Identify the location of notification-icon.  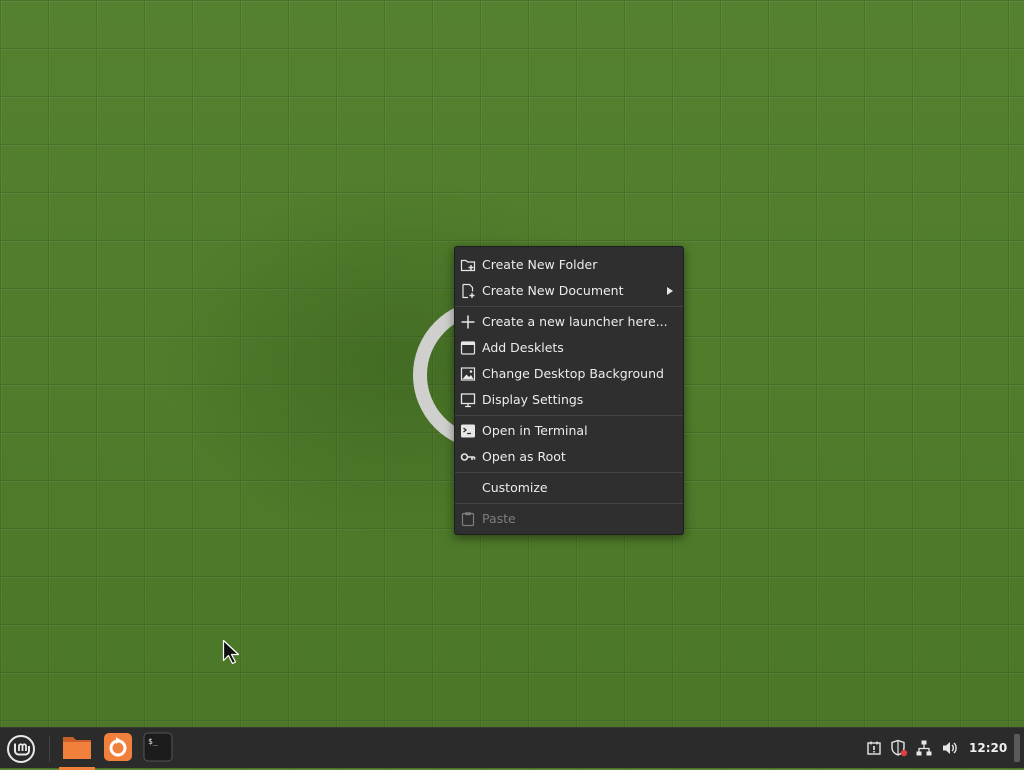
(874, 748).